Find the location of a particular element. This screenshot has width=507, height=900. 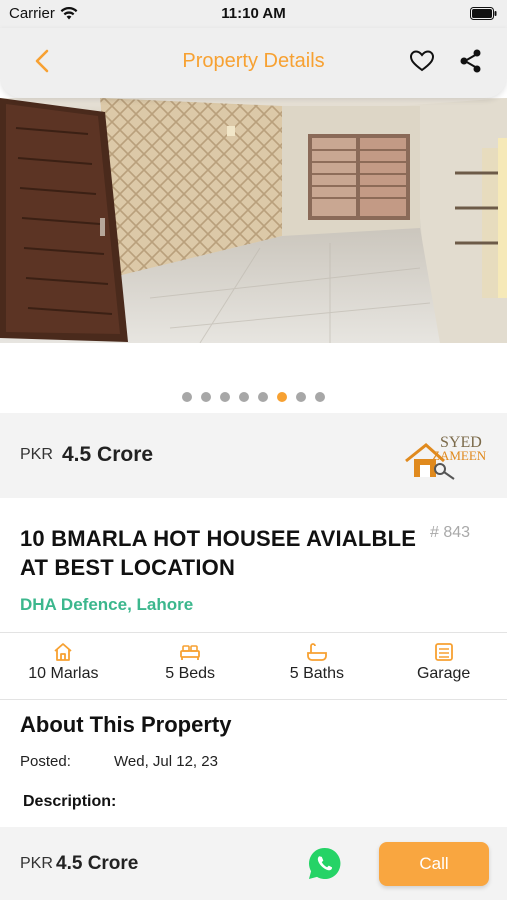

feature-beds: 5 Beds is located at coordinates (190, 666).